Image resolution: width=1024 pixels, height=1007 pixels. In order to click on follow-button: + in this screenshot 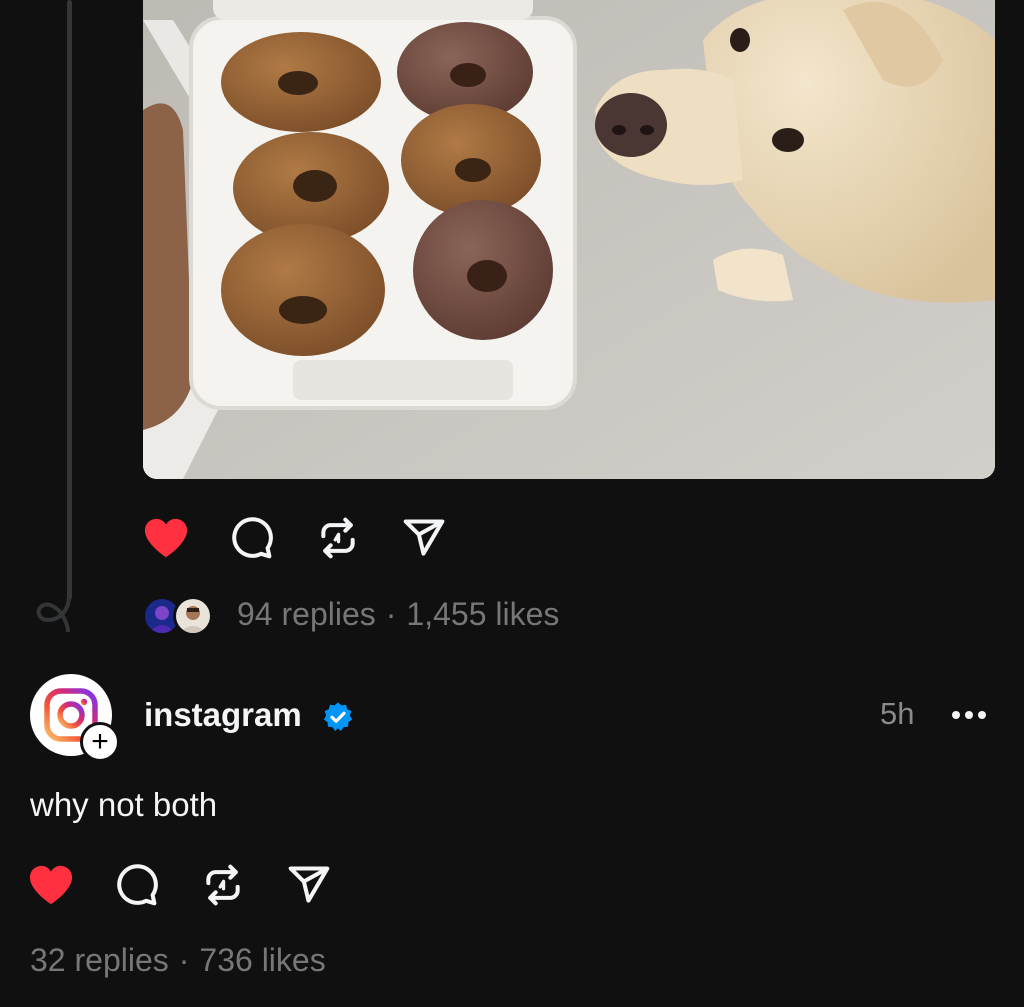, I will do `click(100, 742)`.